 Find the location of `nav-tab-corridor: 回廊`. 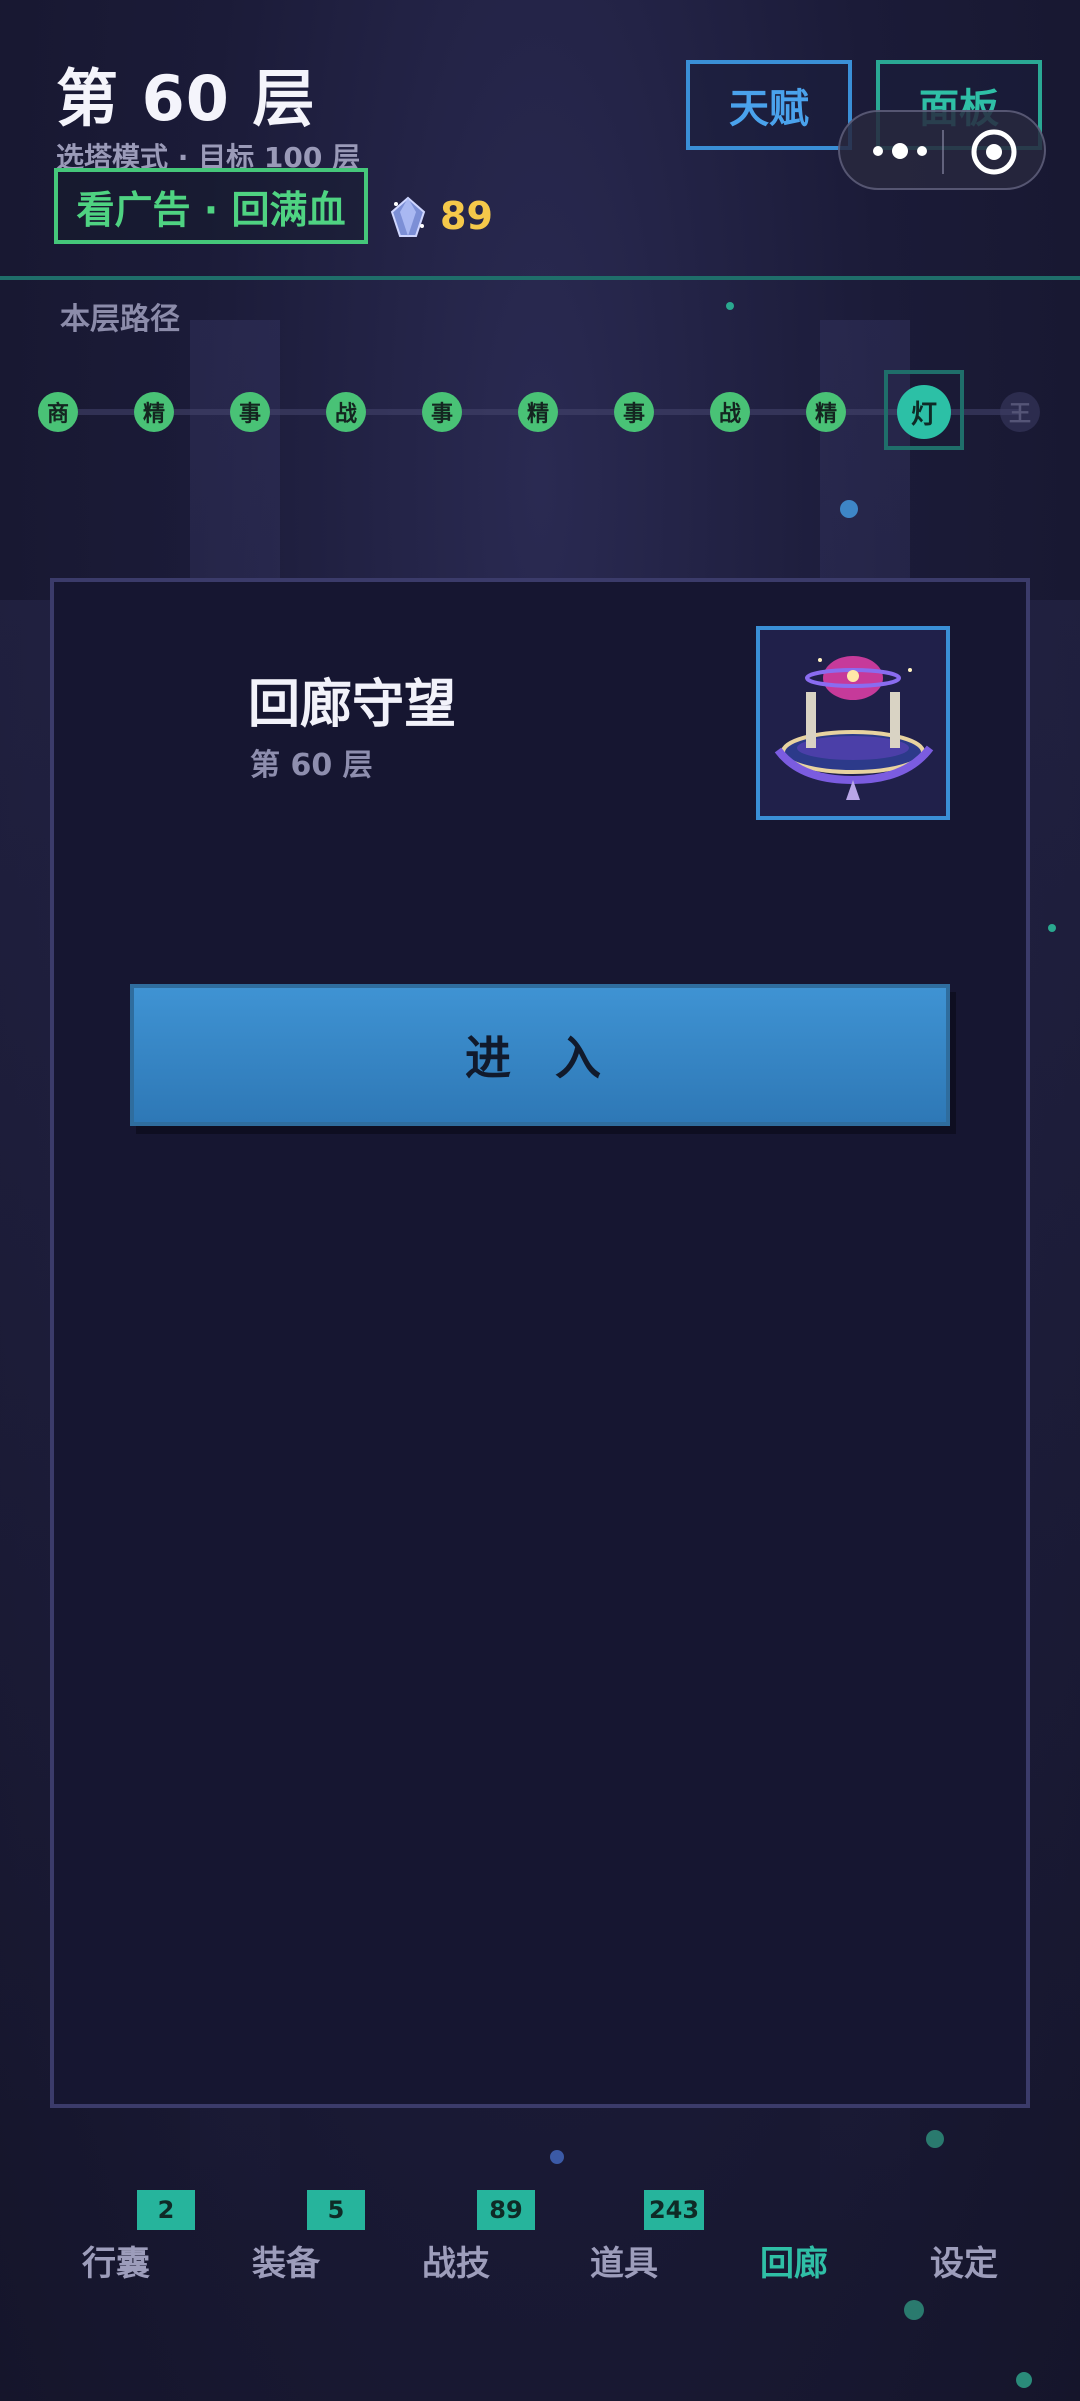

nav-tab-corridor: 回廊 is located at coordinates (794, 2260).